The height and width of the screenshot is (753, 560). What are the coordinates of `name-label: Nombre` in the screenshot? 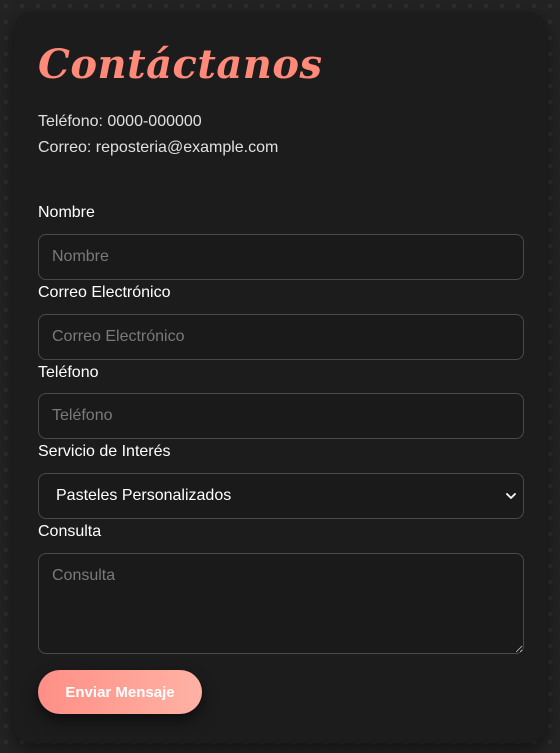 It's located at (66, 212).